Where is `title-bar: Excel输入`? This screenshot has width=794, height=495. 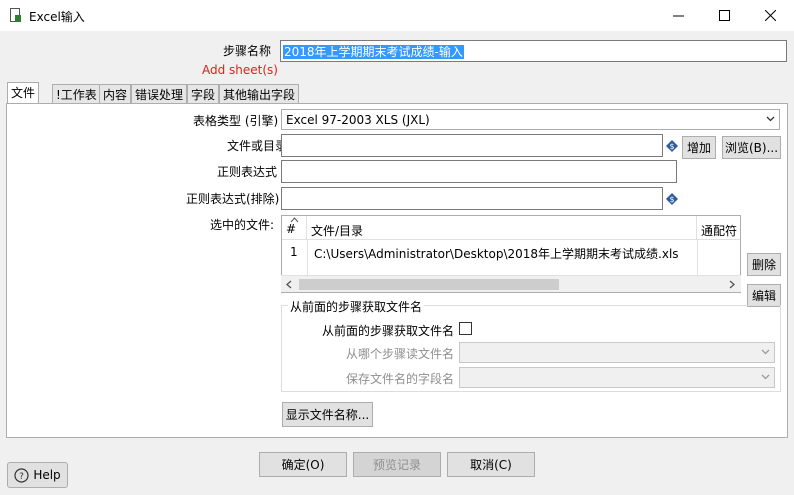
title-bar: Excel输入 is located at coordinates (397, 15).